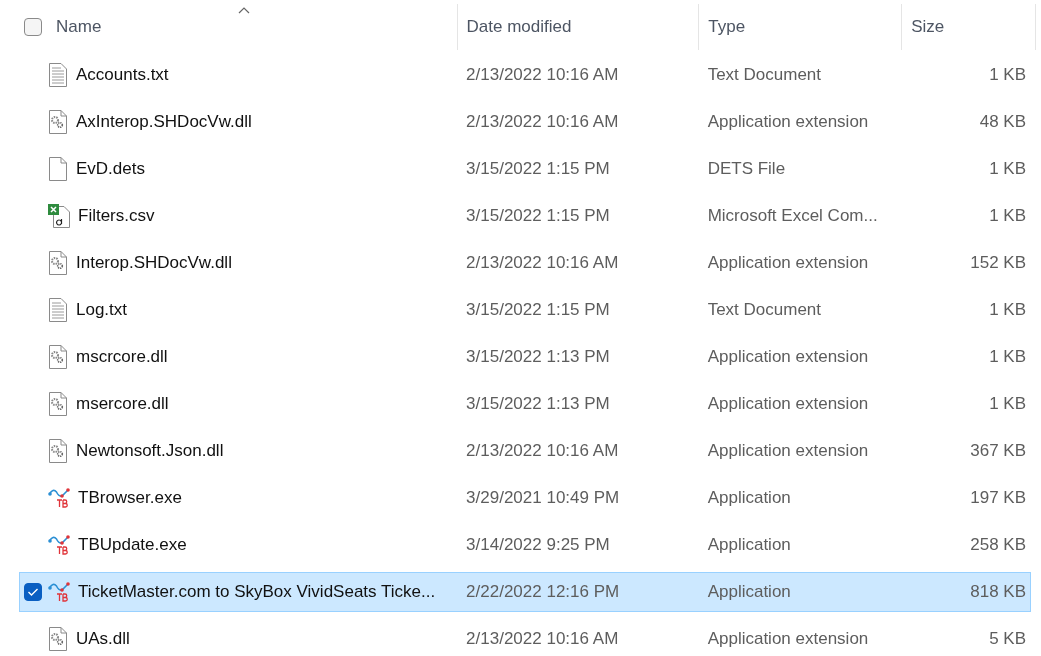  Describe the element at coordinates (727, 27) in the screenshot. I see `column-header: Type` at that location.